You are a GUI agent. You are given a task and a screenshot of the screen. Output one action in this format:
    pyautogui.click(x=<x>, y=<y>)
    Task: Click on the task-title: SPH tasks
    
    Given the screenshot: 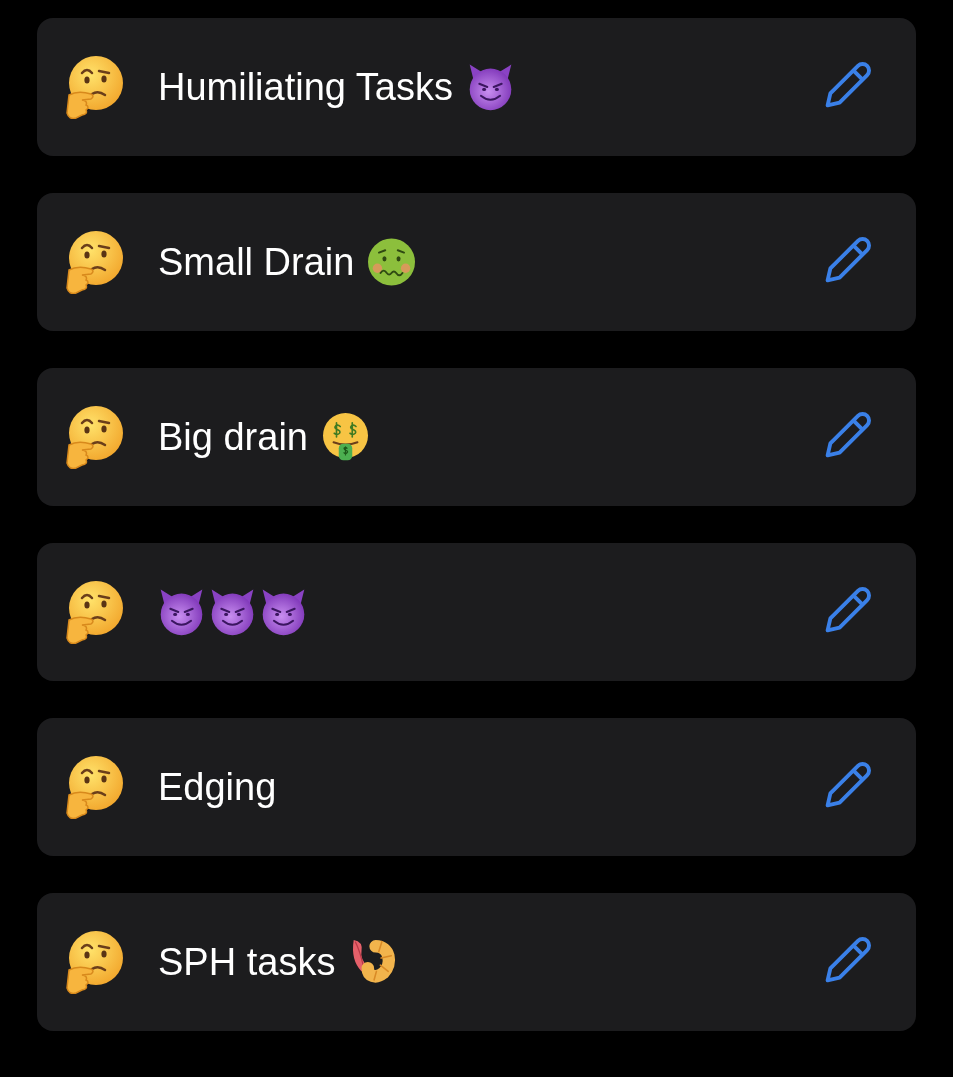 What is the action you would take?
    pyautogui.click(x=247, y=962)
    